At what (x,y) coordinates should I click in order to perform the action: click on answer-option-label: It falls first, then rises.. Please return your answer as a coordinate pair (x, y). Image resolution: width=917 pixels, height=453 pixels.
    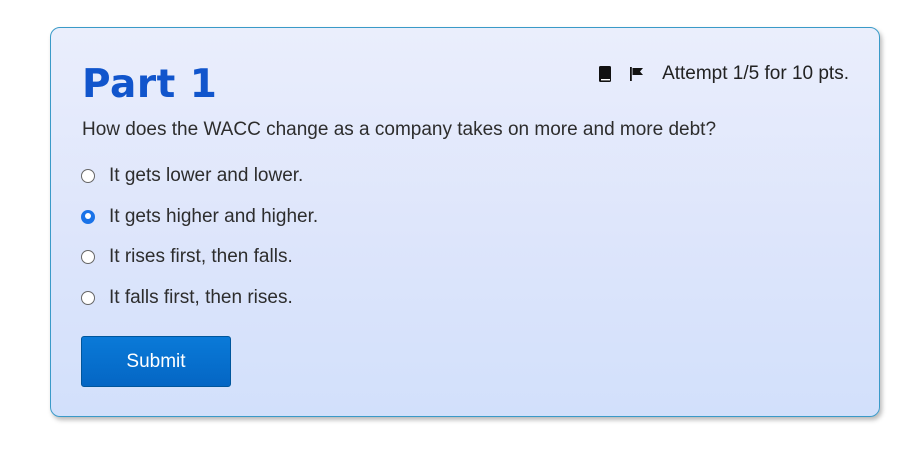
    Looking at the image, I should click on (201, 297).